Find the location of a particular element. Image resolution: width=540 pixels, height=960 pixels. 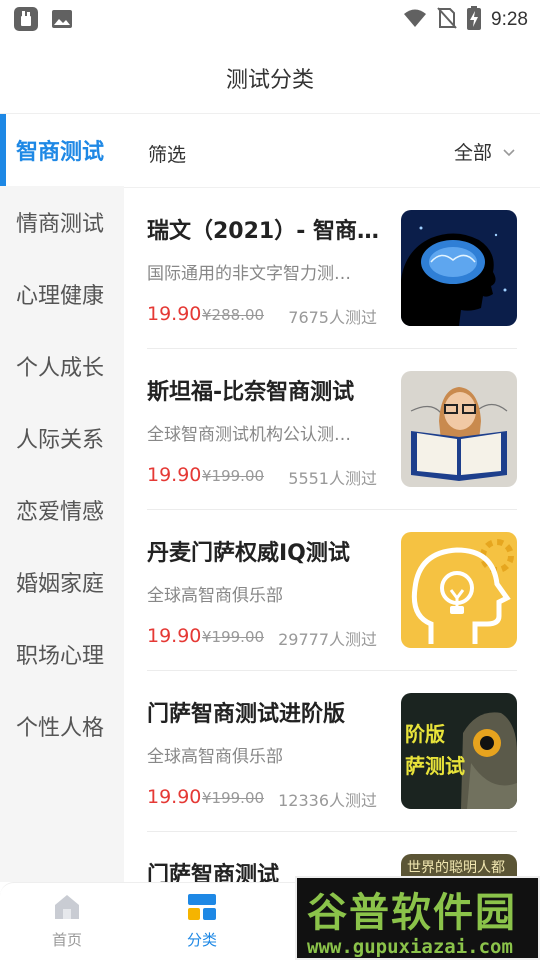

sidebar-item-label: 情商测试 is located at coordinates (60, 224).